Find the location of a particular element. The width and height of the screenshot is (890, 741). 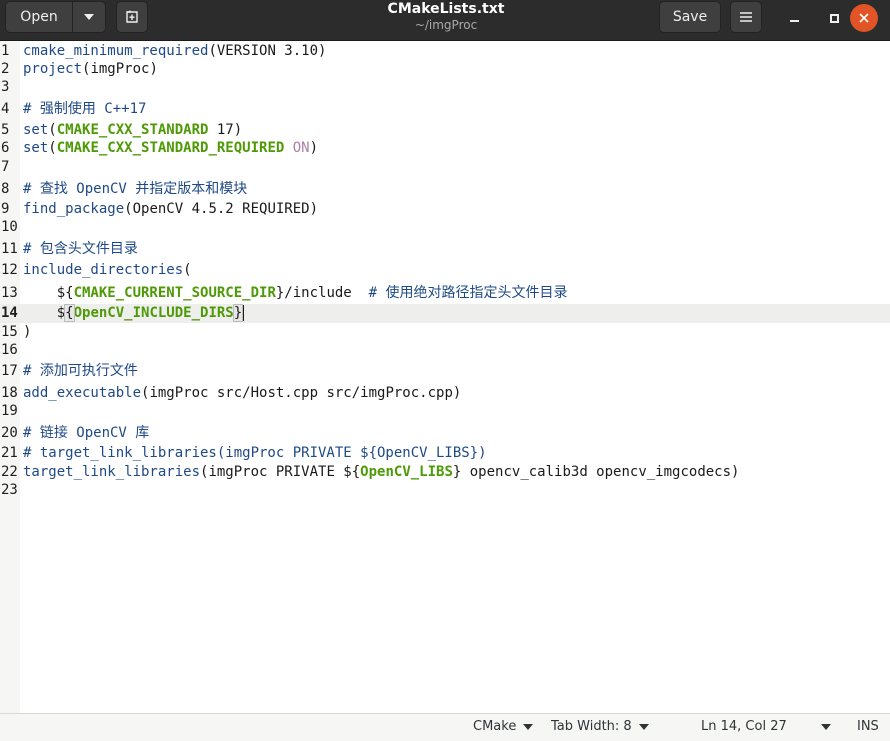

code-text: project(imgProc) is located at coordinates (90, 69).